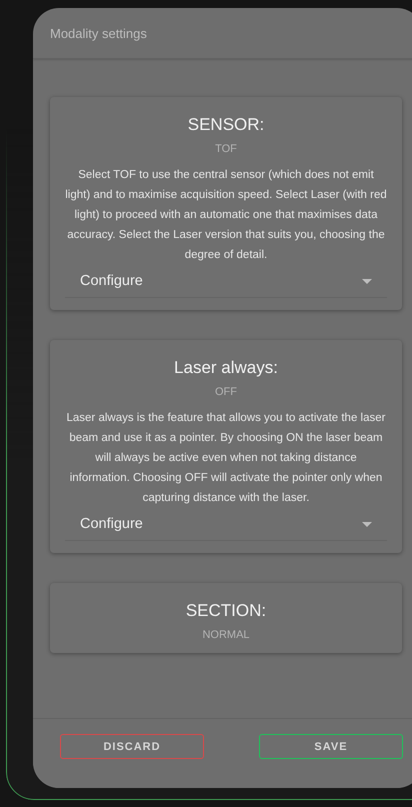  Describe the element at coordinates (226, 458) in the screenshot. I see `setting-description: Laser always is the feature that allows you to activate the laser beam and use it as a pointer. By choosing ON the laser beam will always be active even when not taking distance information. Choosing OFF will activate the pointer only when capturing distance with the laser.` at that location.